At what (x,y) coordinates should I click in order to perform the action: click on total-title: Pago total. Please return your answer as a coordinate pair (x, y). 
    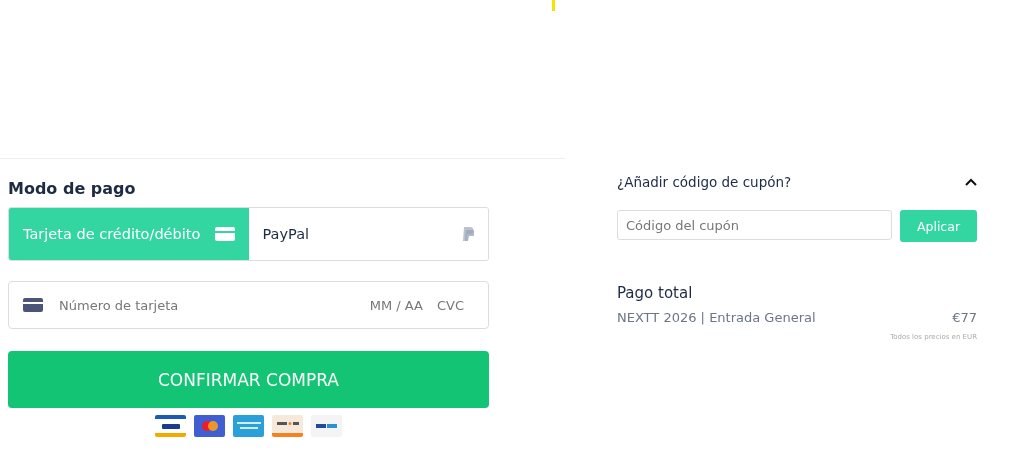
    Looking at the image, I should click on (655, 293).